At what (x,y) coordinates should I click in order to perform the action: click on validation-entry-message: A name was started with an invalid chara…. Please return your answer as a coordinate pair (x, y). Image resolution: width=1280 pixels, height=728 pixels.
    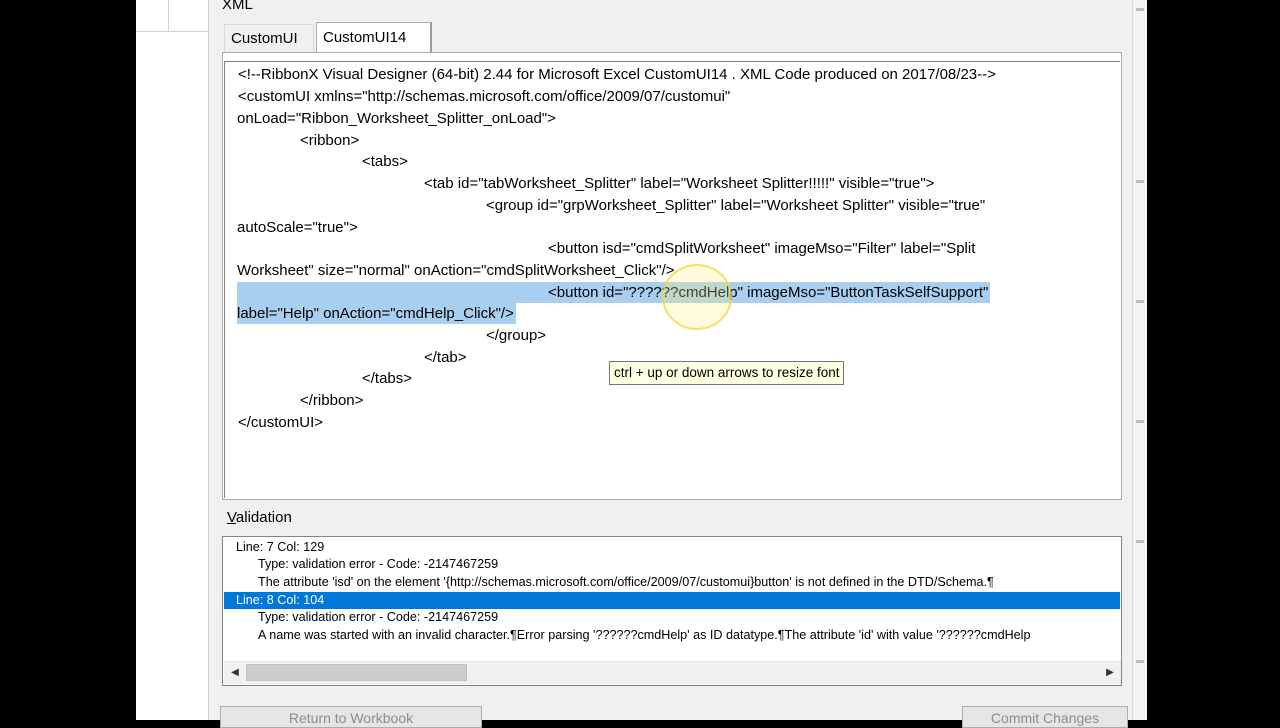
    Looking at the image, I should click on (689, 635).